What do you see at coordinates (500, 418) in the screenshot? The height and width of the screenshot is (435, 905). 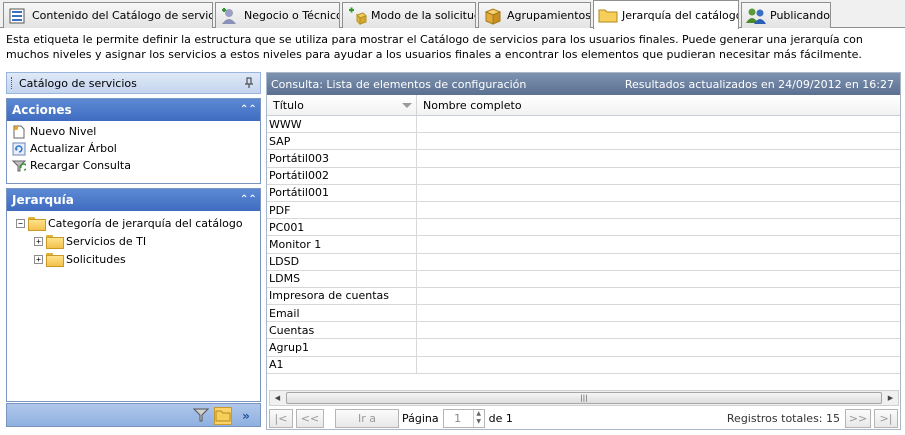 I see `page-count-label: de 1` at bounding box center [500, 418].